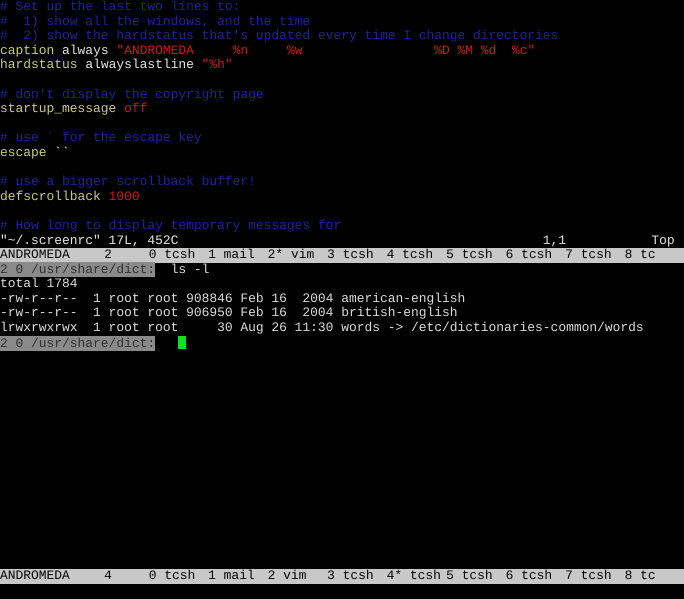 The image size is (684, 599). I want to click on code-comment: # Set up the last two lines to:, so click(120, 7).